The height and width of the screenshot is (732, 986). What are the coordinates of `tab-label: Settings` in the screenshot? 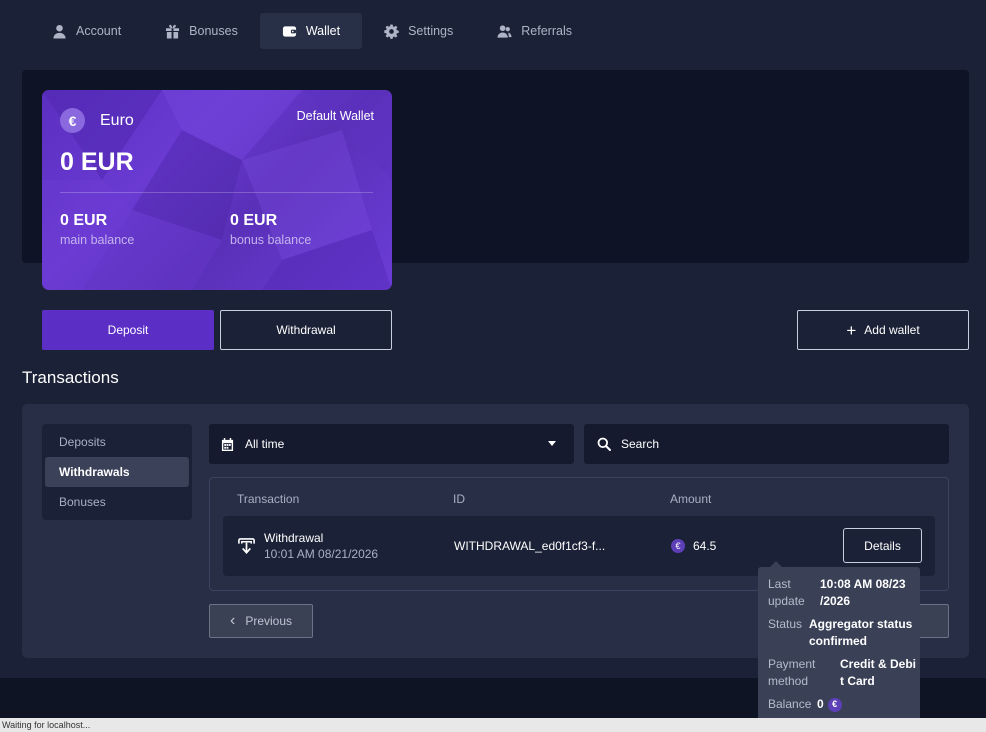 It's located at (431, 31).